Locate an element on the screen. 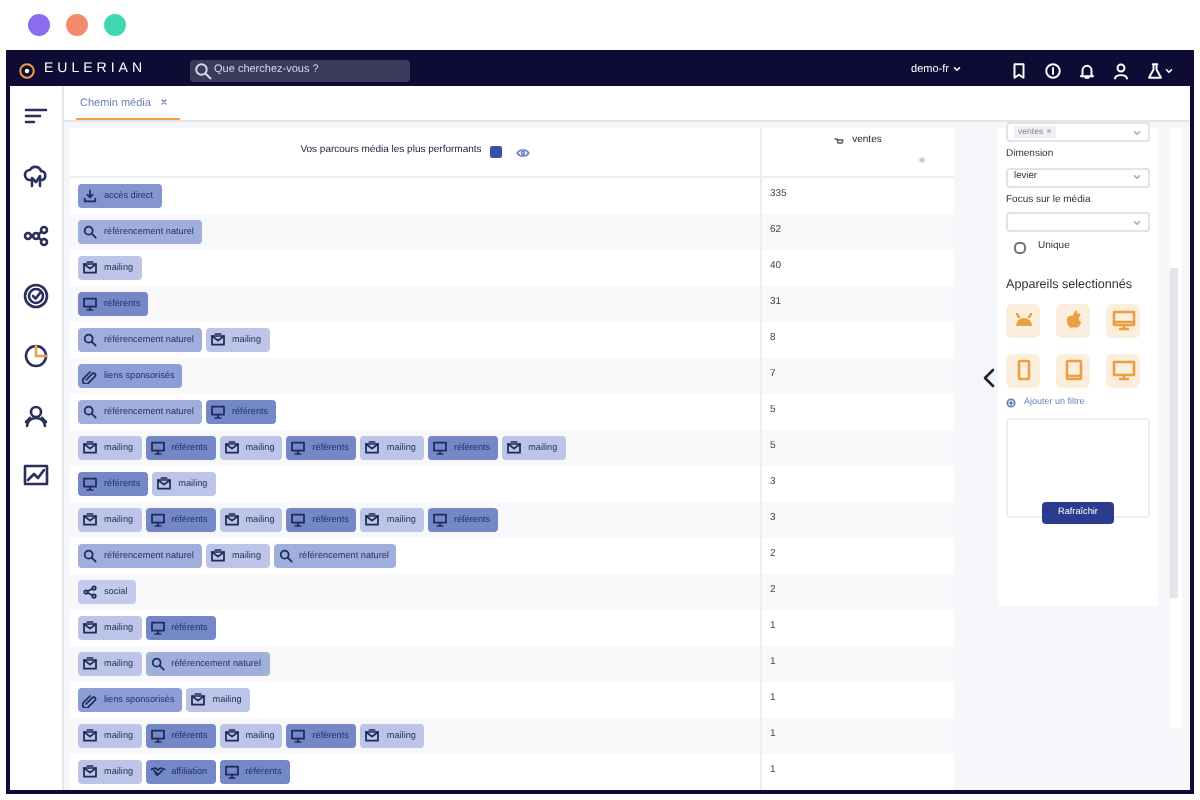 The image size is (1200, 800). download-icon is located at coordinates (90, 196).